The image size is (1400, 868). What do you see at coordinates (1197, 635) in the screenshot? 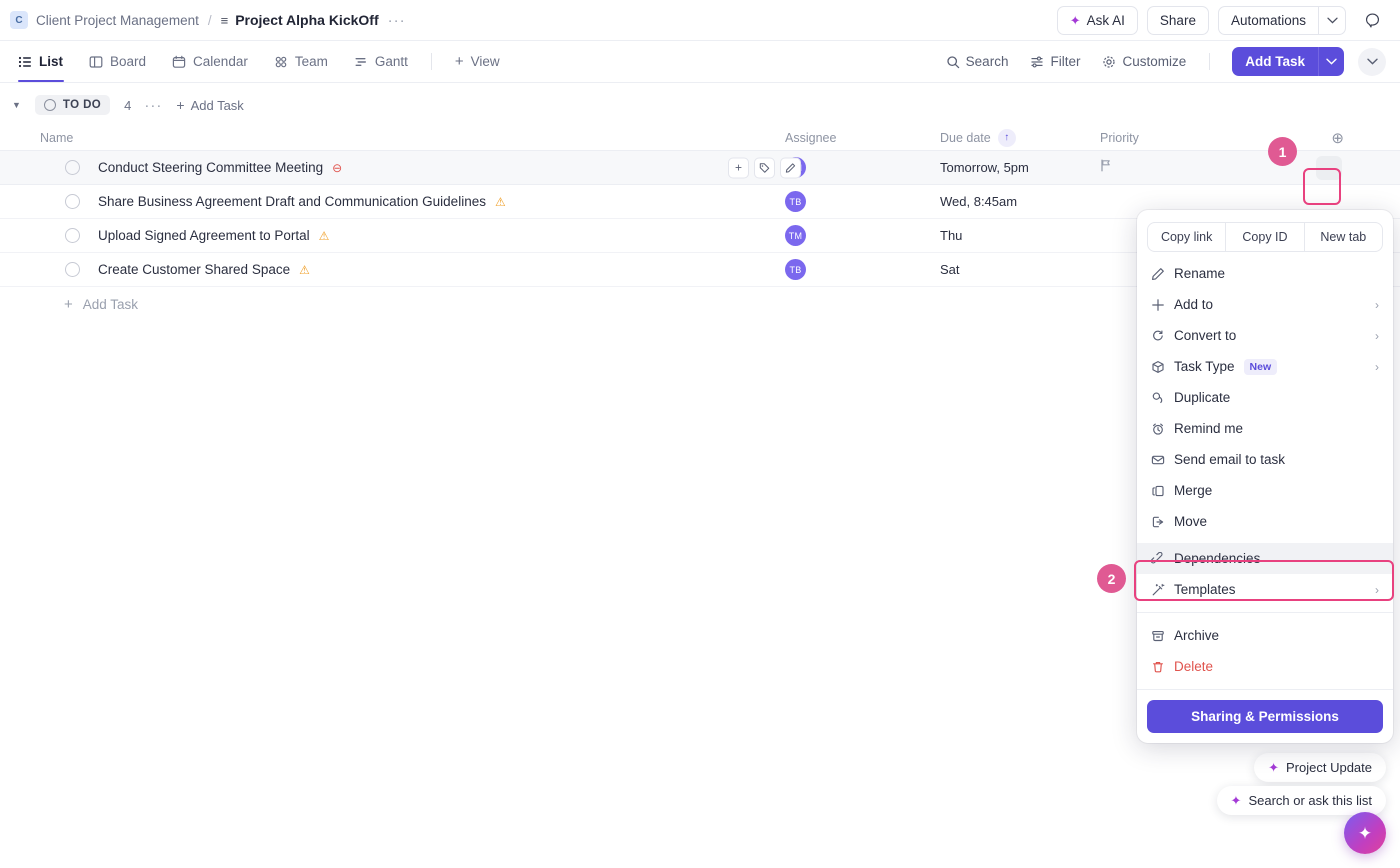
I see `menu-item-archive-label: Archive` at bounding box center [1197, 635].